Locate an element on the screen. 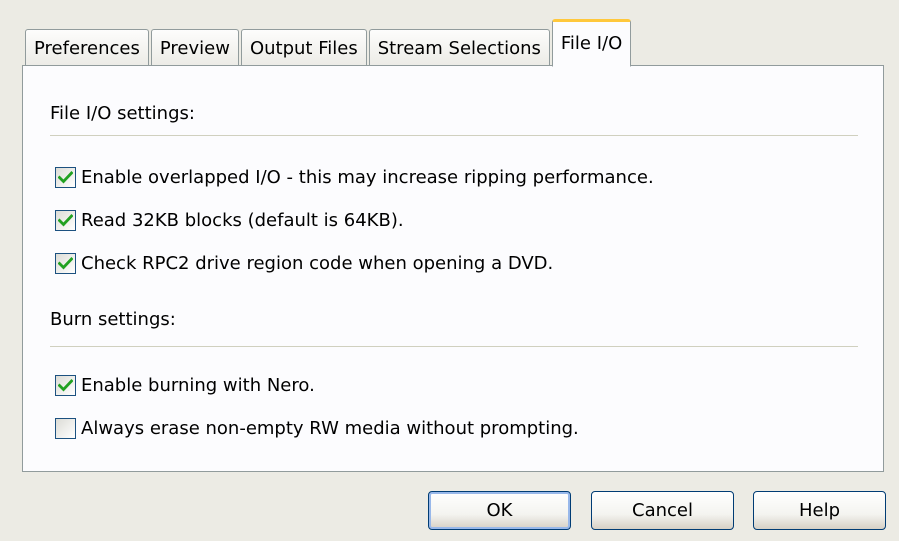  tab-preview: Preview is located at coordinates (194, 47).